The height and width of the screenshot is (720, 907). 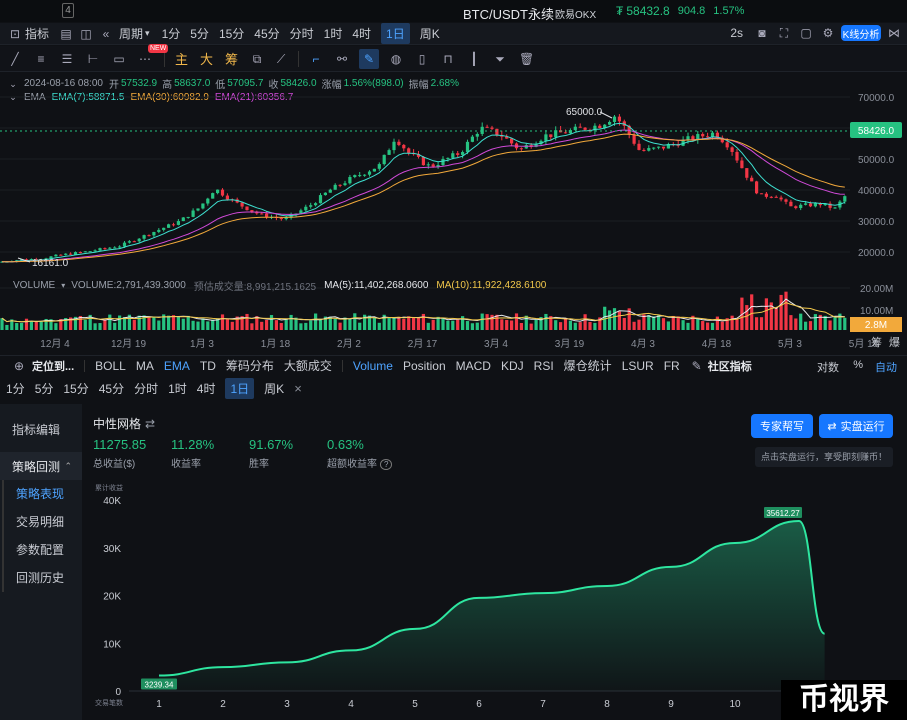 What do you see at coordinates (342, 59) in the screenshot?
I see `link-icon: ⚯` at bounding box center [342, 59].